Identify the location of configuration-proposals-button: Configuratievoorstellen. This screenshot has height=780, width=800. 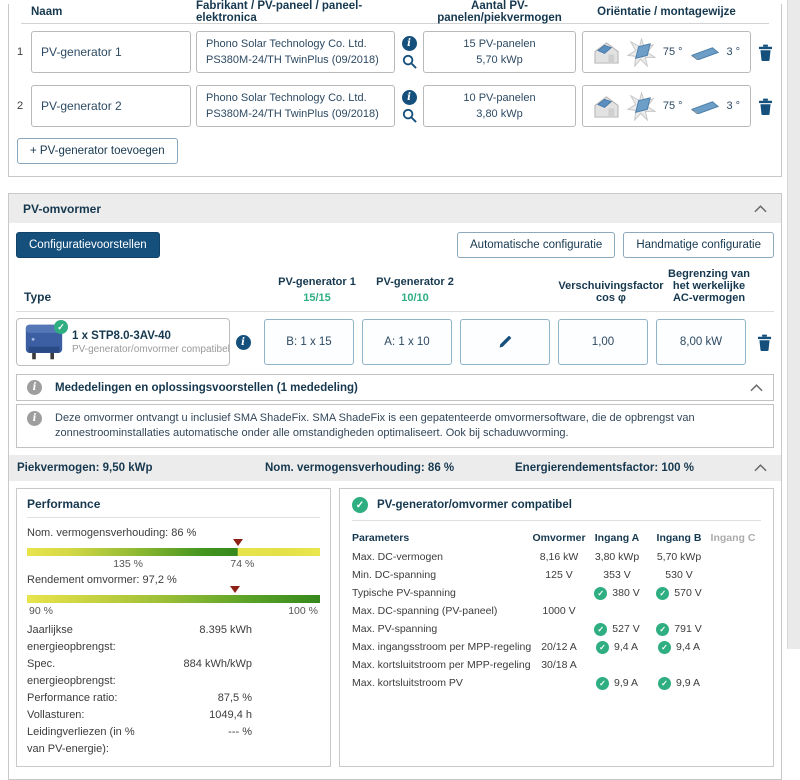
(88, 245).